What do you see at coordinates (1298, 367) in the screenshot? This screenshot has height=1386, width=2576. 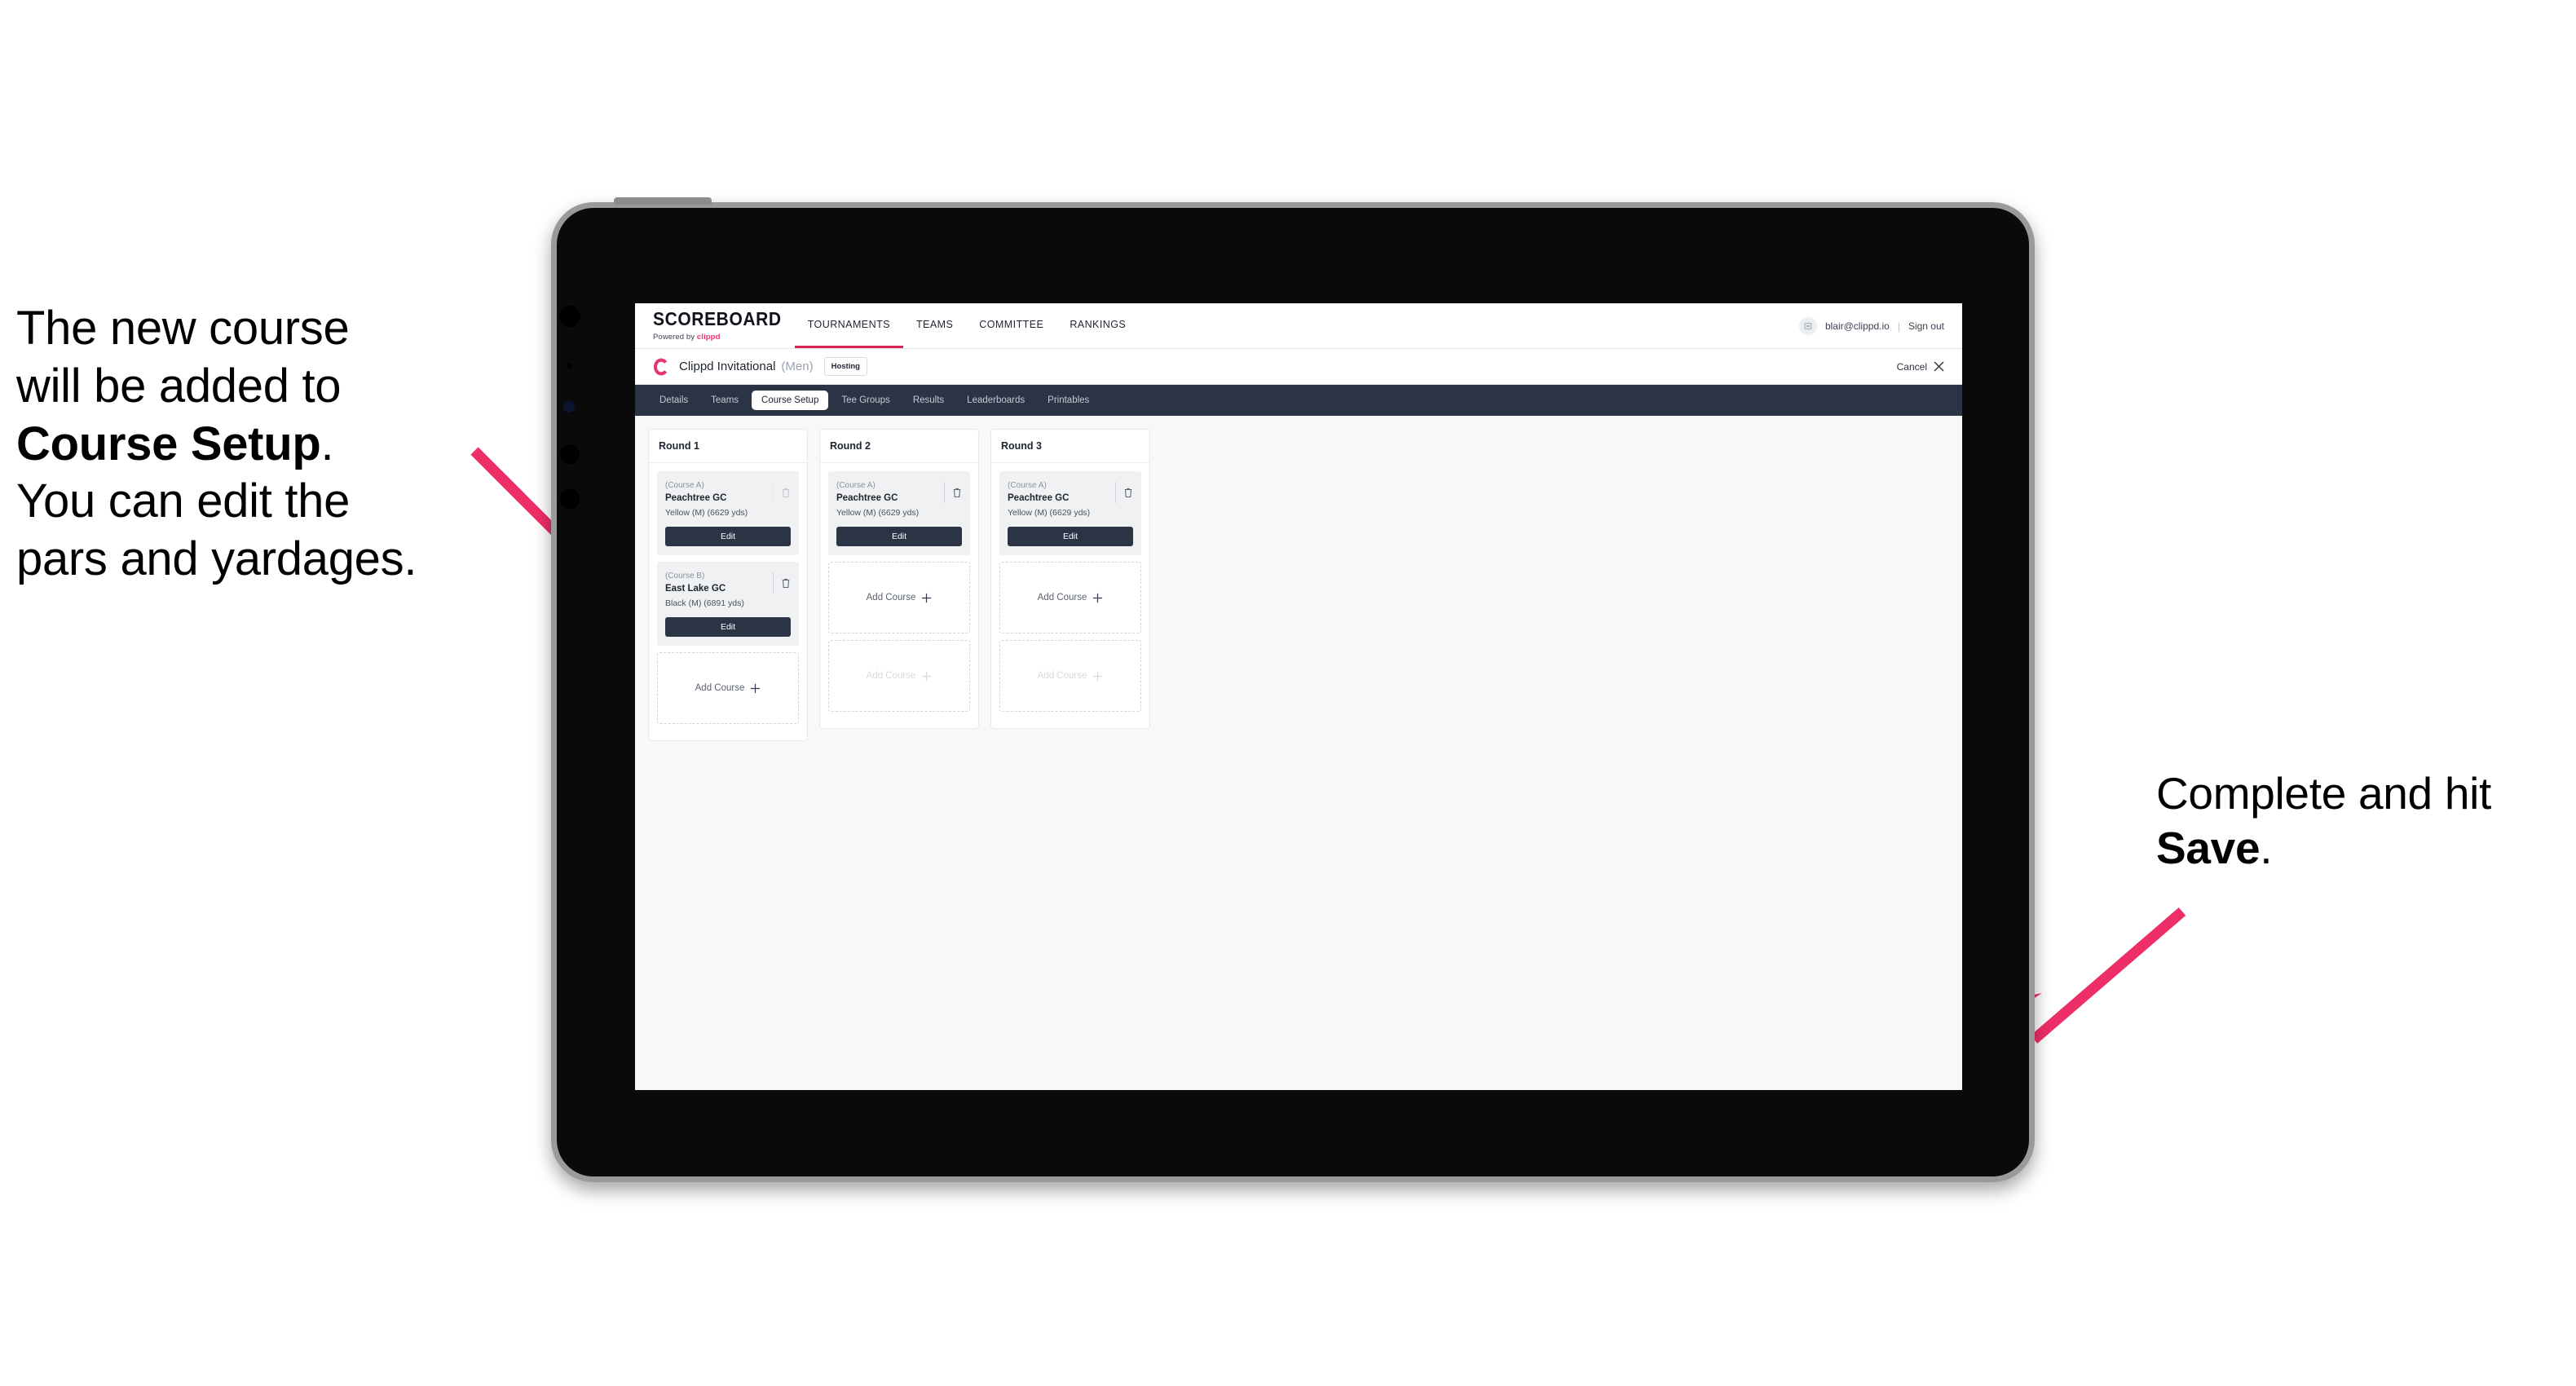 I see `tournament-header-bar: Clippd Invitational (Men) Hosting Cancel` at bounding box center [1298, 367].